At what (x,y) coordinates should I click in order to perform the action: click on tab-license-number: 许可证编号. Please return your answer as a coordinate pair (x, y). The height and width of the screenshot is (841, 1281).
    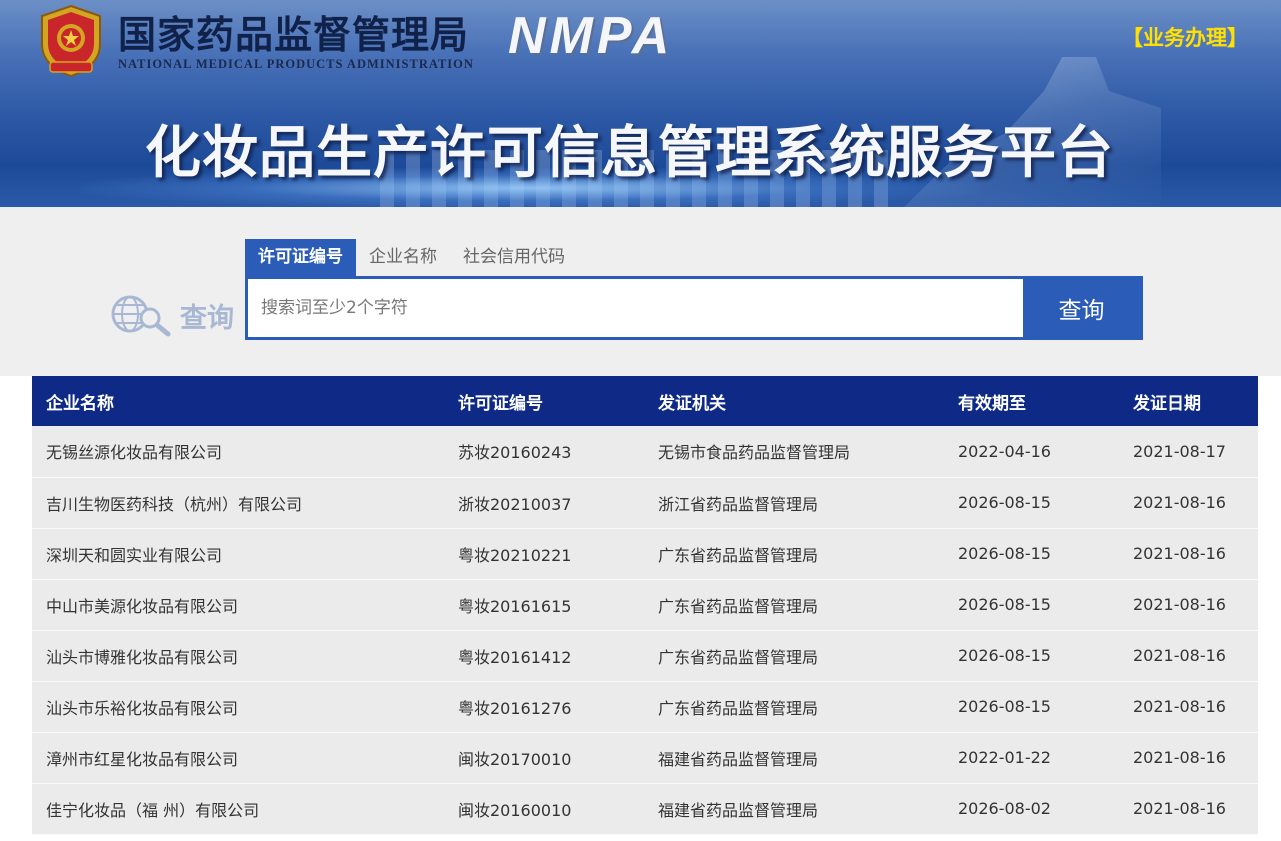
    Looking at the image, I should click on (300, 257).